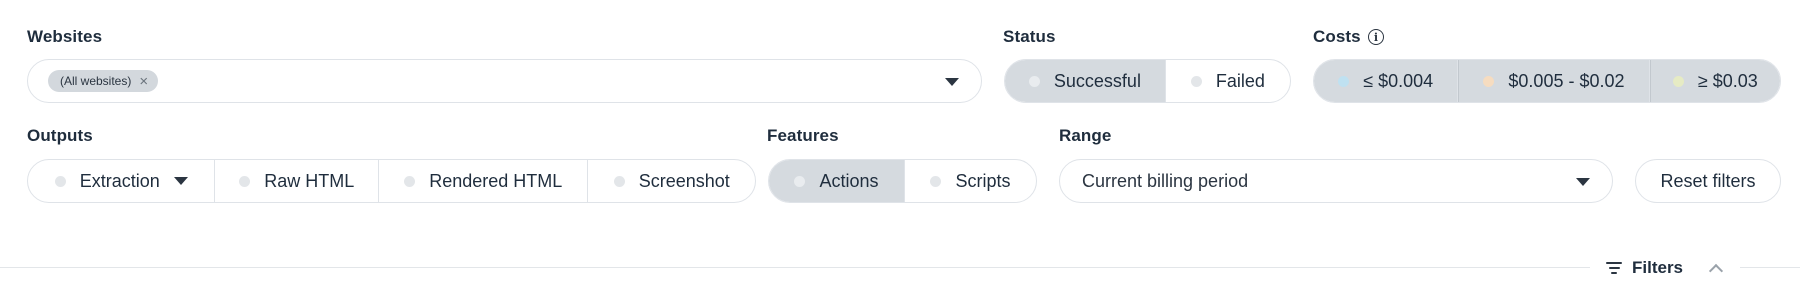 The width and height of the screenshot is (1800, 296). Describe the element at coordinates (1398, 80) in the screenshot. I see `cost-low-label: ≤ $0.004` at that location.